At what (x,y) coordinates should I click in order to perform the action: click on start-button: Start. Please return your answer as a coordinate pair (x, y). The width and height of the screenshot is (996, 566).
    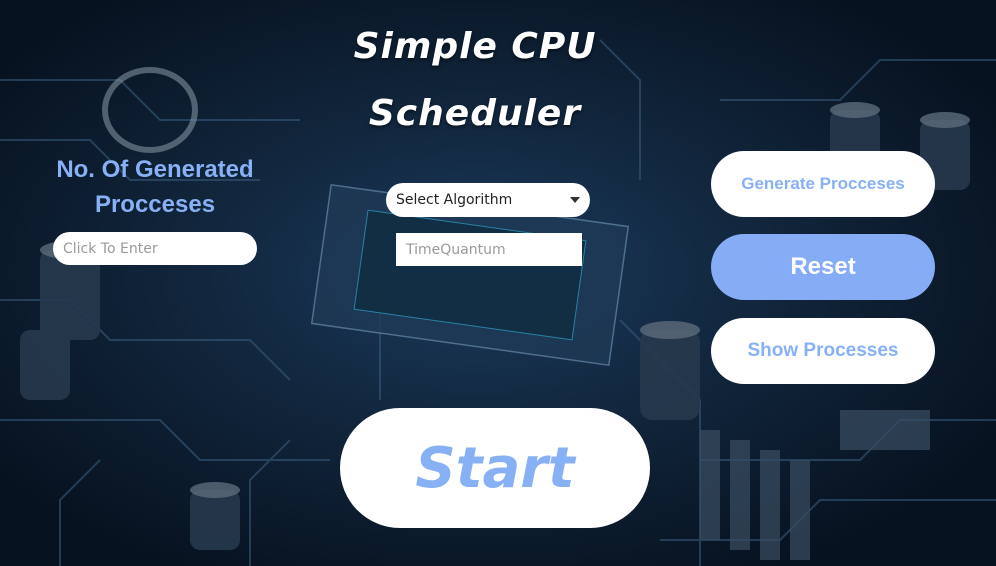
    Looking at the image, I should click on (495, 468).